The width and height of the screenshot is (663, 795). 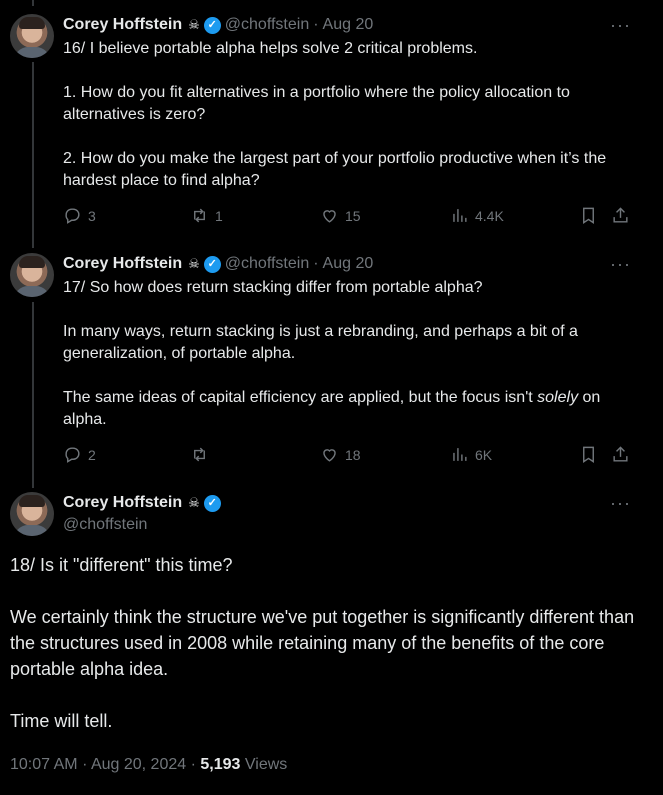 I want to click on tweet-time: 10:07 AM, so click(x=44, y=764).